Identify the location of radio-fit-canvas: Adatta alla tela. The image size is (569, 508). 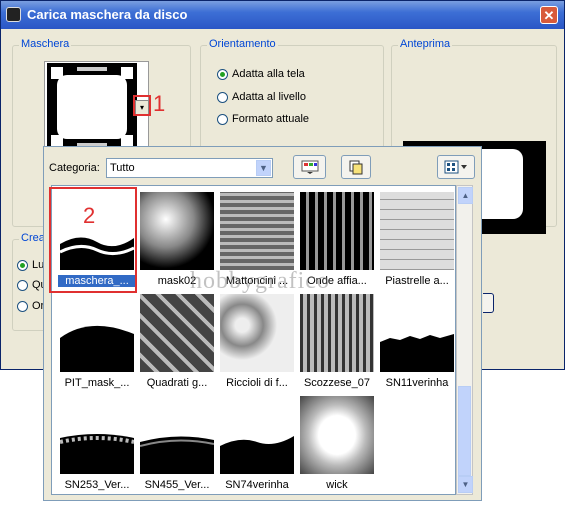
(261, 74).